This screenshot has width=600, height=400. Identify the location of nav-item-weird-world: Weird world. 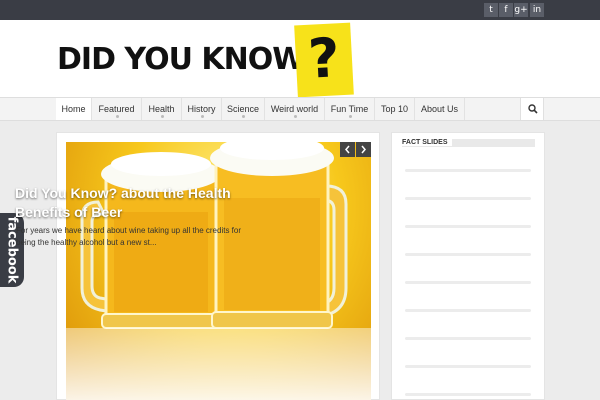
(295, 109).